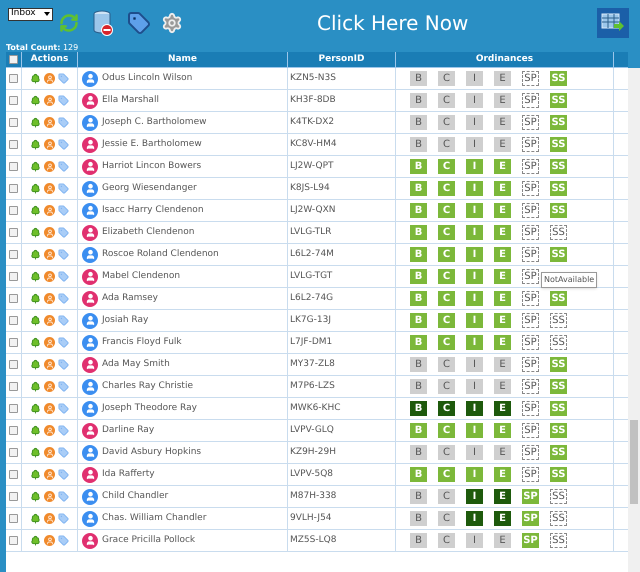 Image resolution: width=640 pixels, height=572 pixels. Describe the element at coordinates (613, 23) in the screenshot. I see `export-button` at that location.